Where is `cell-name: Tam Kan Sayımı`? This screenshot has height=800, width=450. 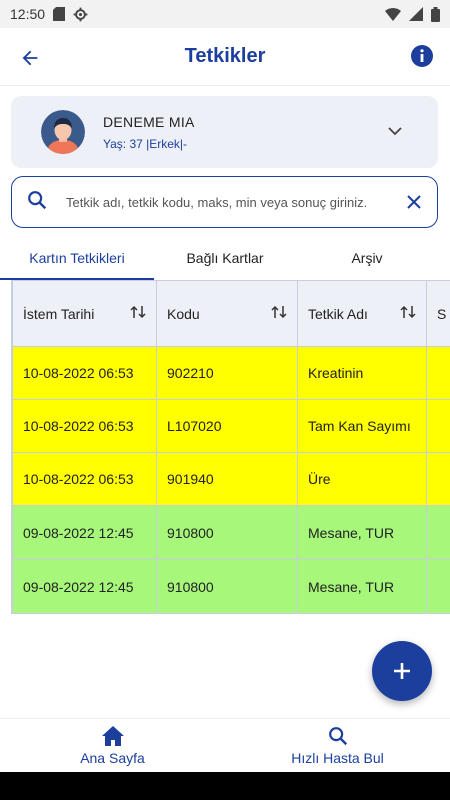
cell-name: Tam Kan Sayımı is located at coordinates (362, 426).